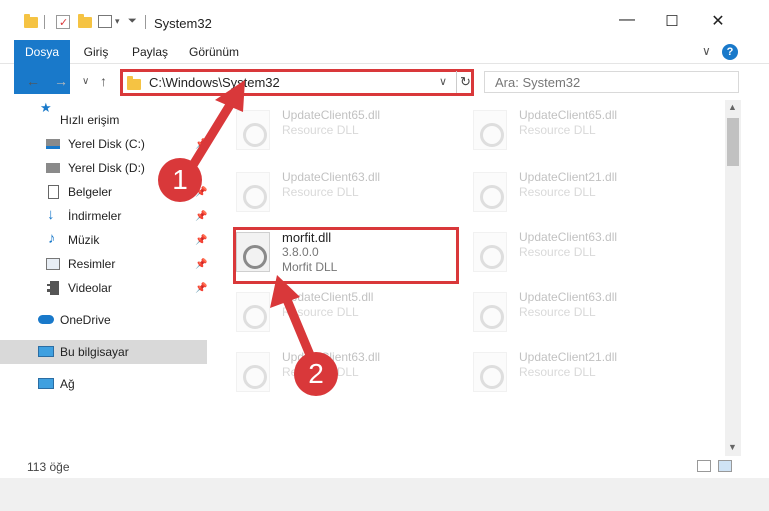  Describe the element at coordinates (297, 325) in the screenshot. I see `arrow-2-shaft` at that location.